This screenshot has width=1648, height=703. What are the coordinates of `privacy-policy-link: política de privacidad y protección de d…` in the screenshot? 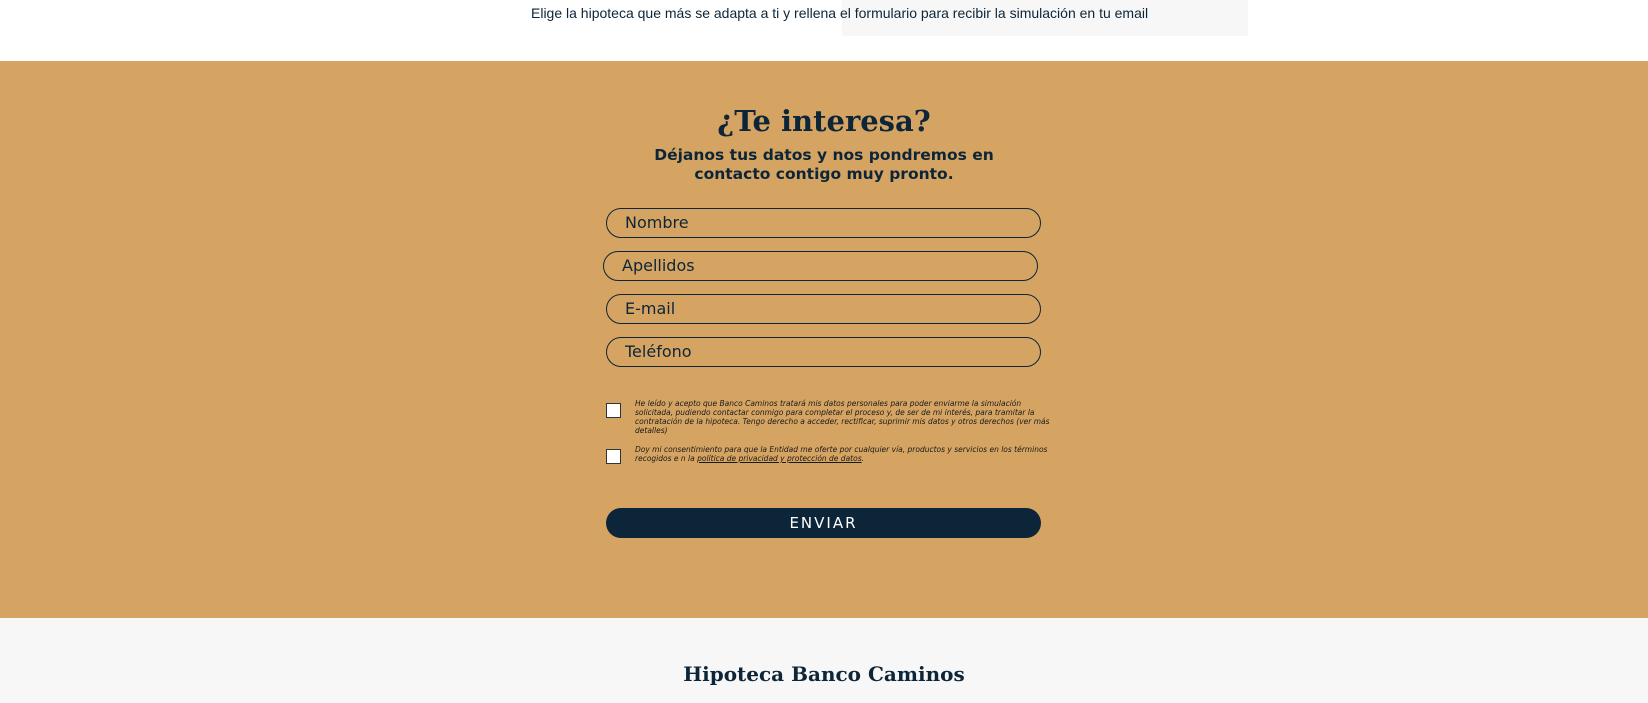 It's located at (779, 458).